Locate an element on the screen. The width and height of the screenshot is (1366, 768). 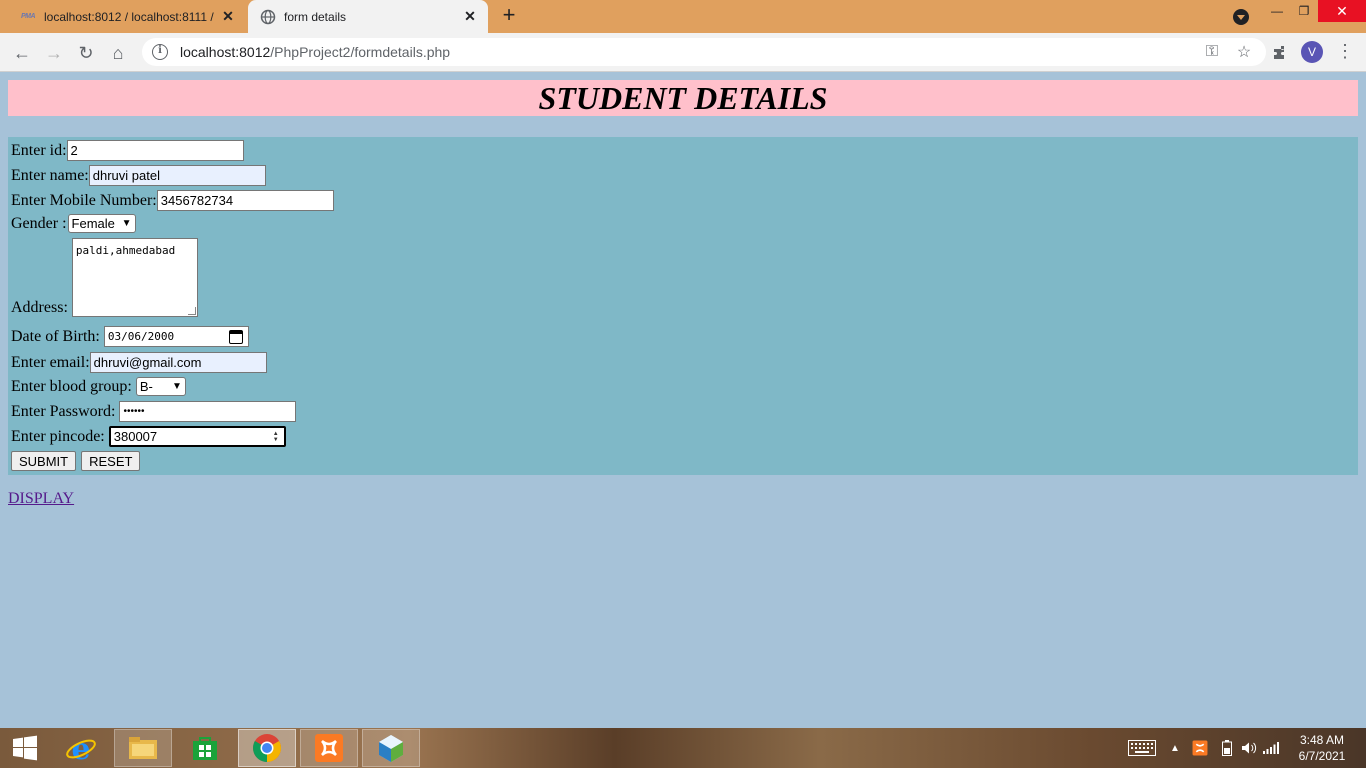
chrome-icon is located at coordinates (267, 748).